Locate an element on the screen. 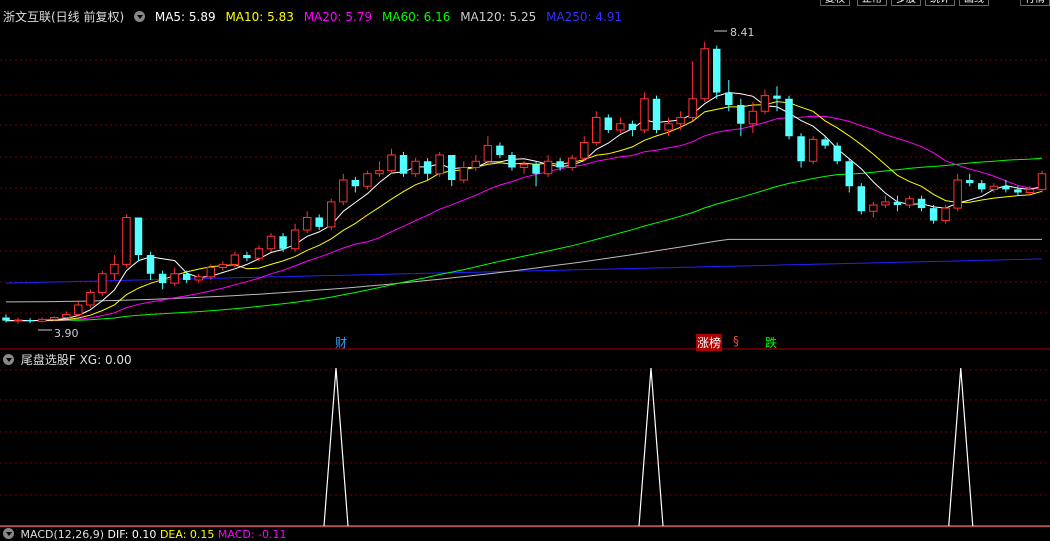 The image size is (1050, 541). ma60-label: MA60: 6.16 is located at coordinates (416, 17).